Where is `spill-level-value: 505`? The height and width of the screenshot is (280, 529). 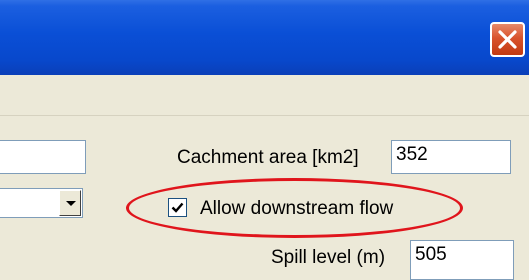
spill-level-value: 505 is located at coordinates (431, 254).